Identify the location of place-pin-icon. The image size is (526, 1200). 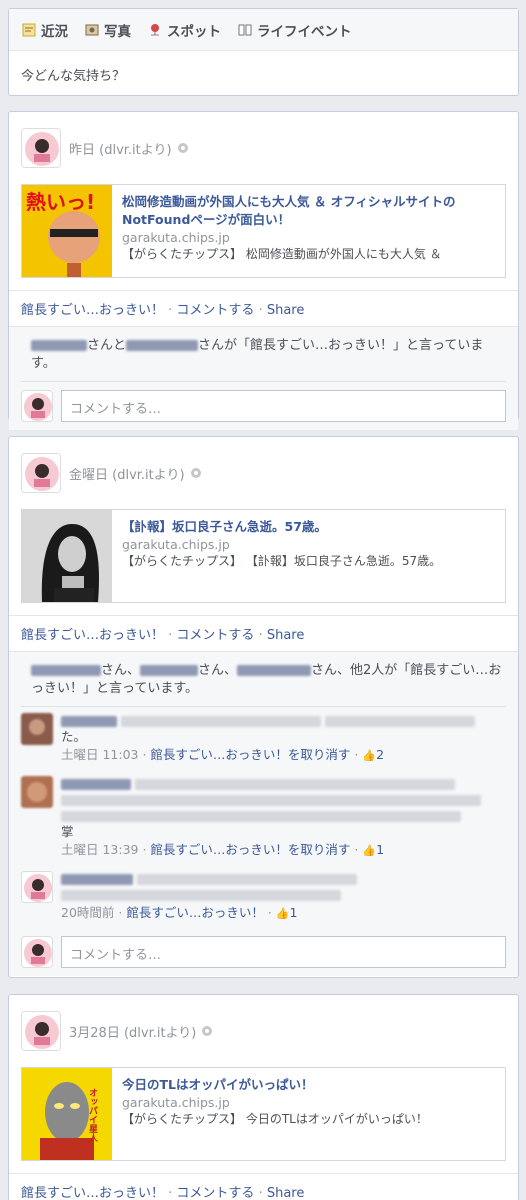
(154, 29).